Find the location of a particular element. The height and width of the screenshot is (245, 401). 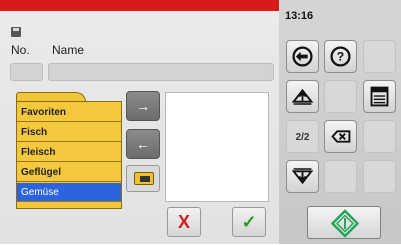

move-right-button: → is located at coordinates (143, 106).